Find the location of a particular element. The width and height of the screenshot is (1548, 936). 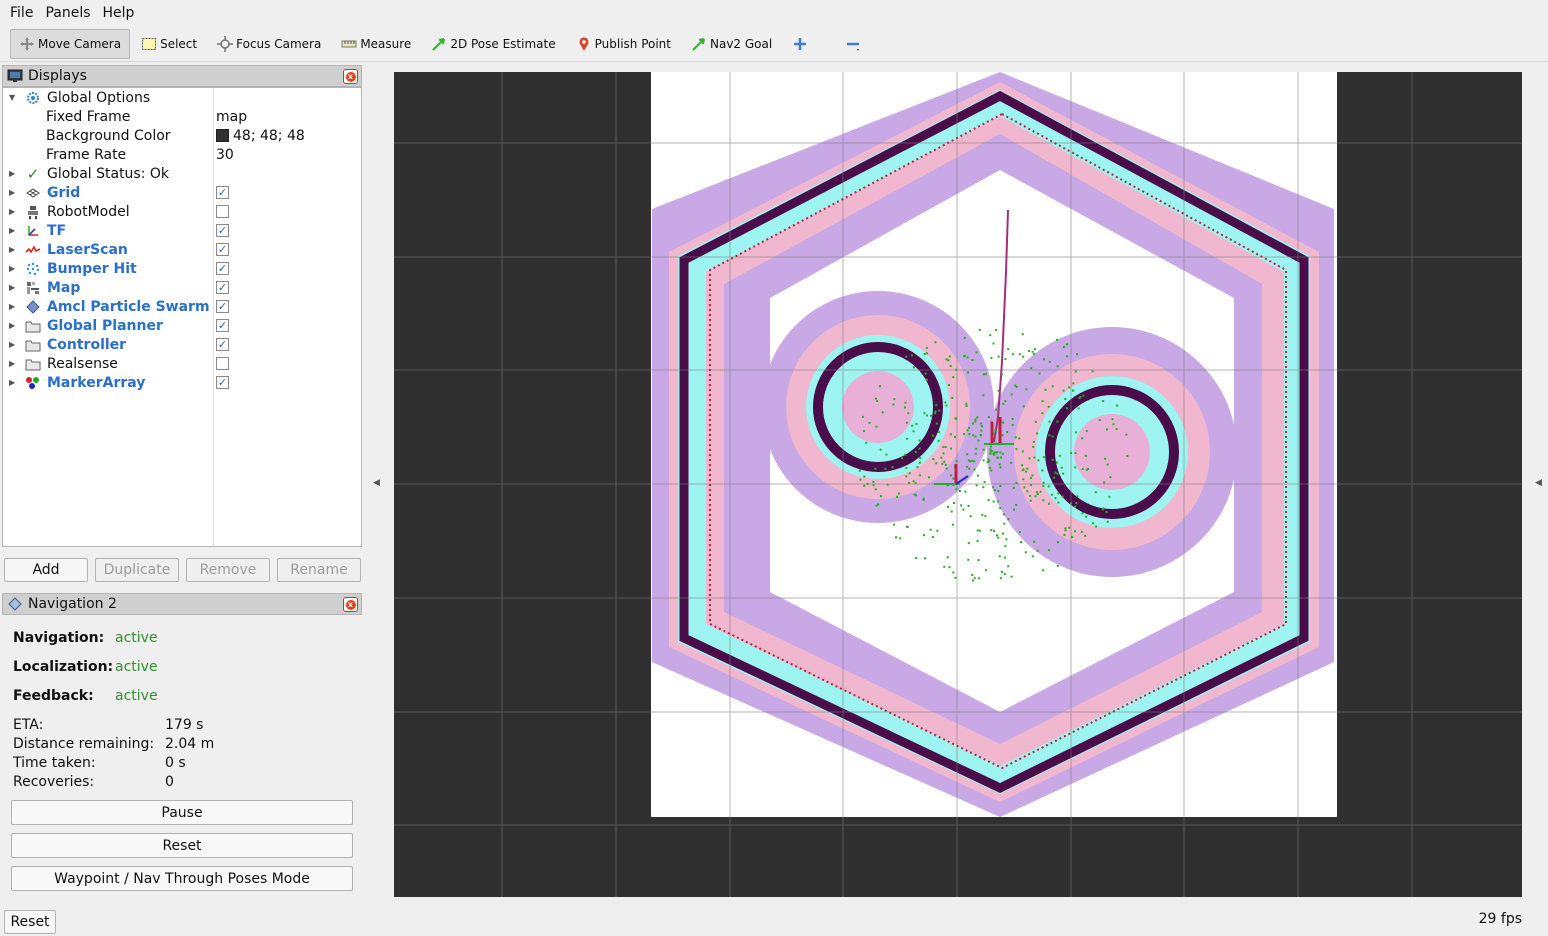

controller-checkbox: ✓ is located at coordinates (222, 344).